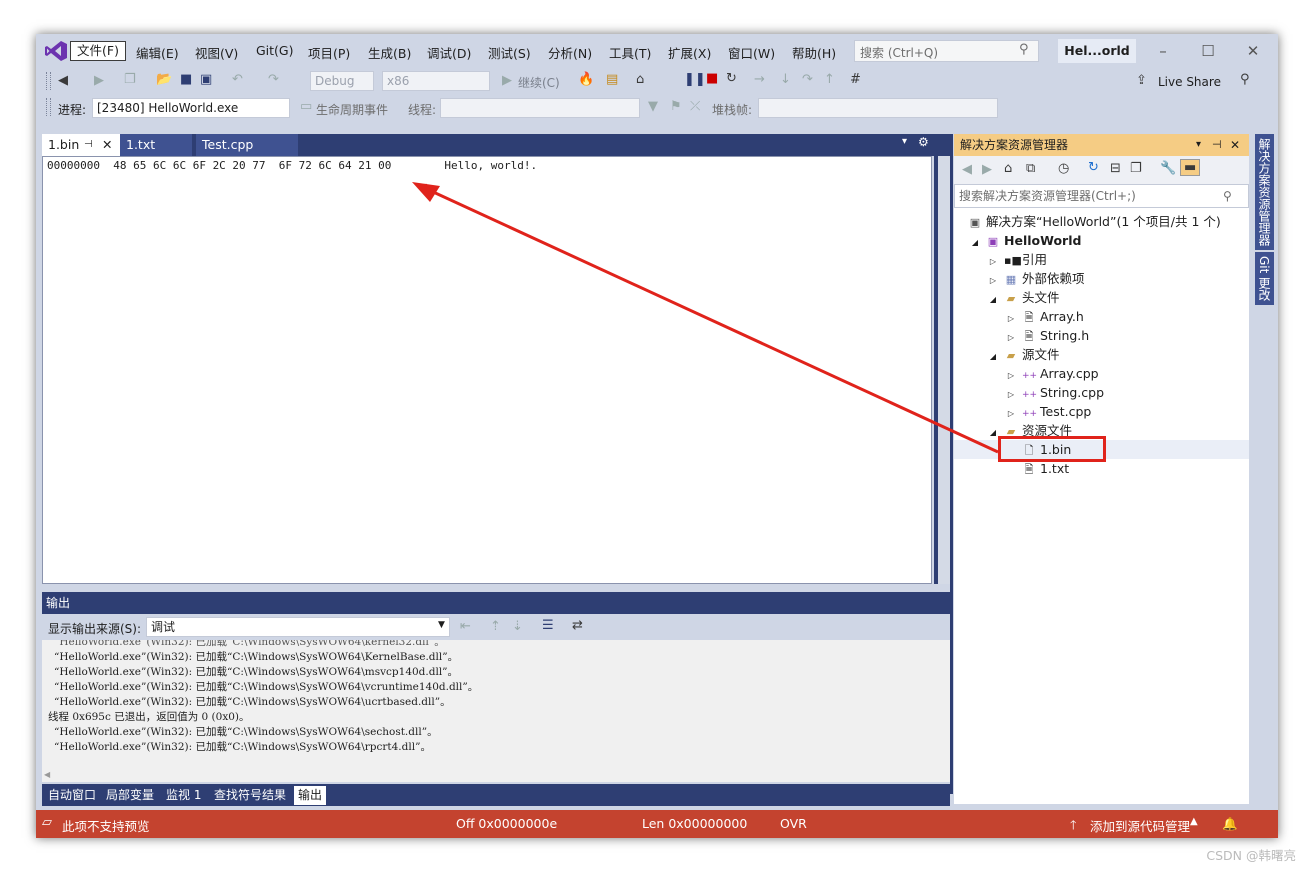 This screenshot has height=872, width=1312. I want to click on annotation-arrow, so click(705, 318).